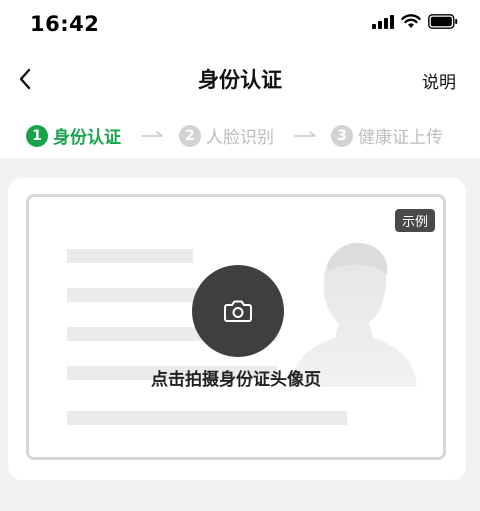 This screenshot has height=511, width=480. I want to click on example-badge: 示例, so click(414, 220).